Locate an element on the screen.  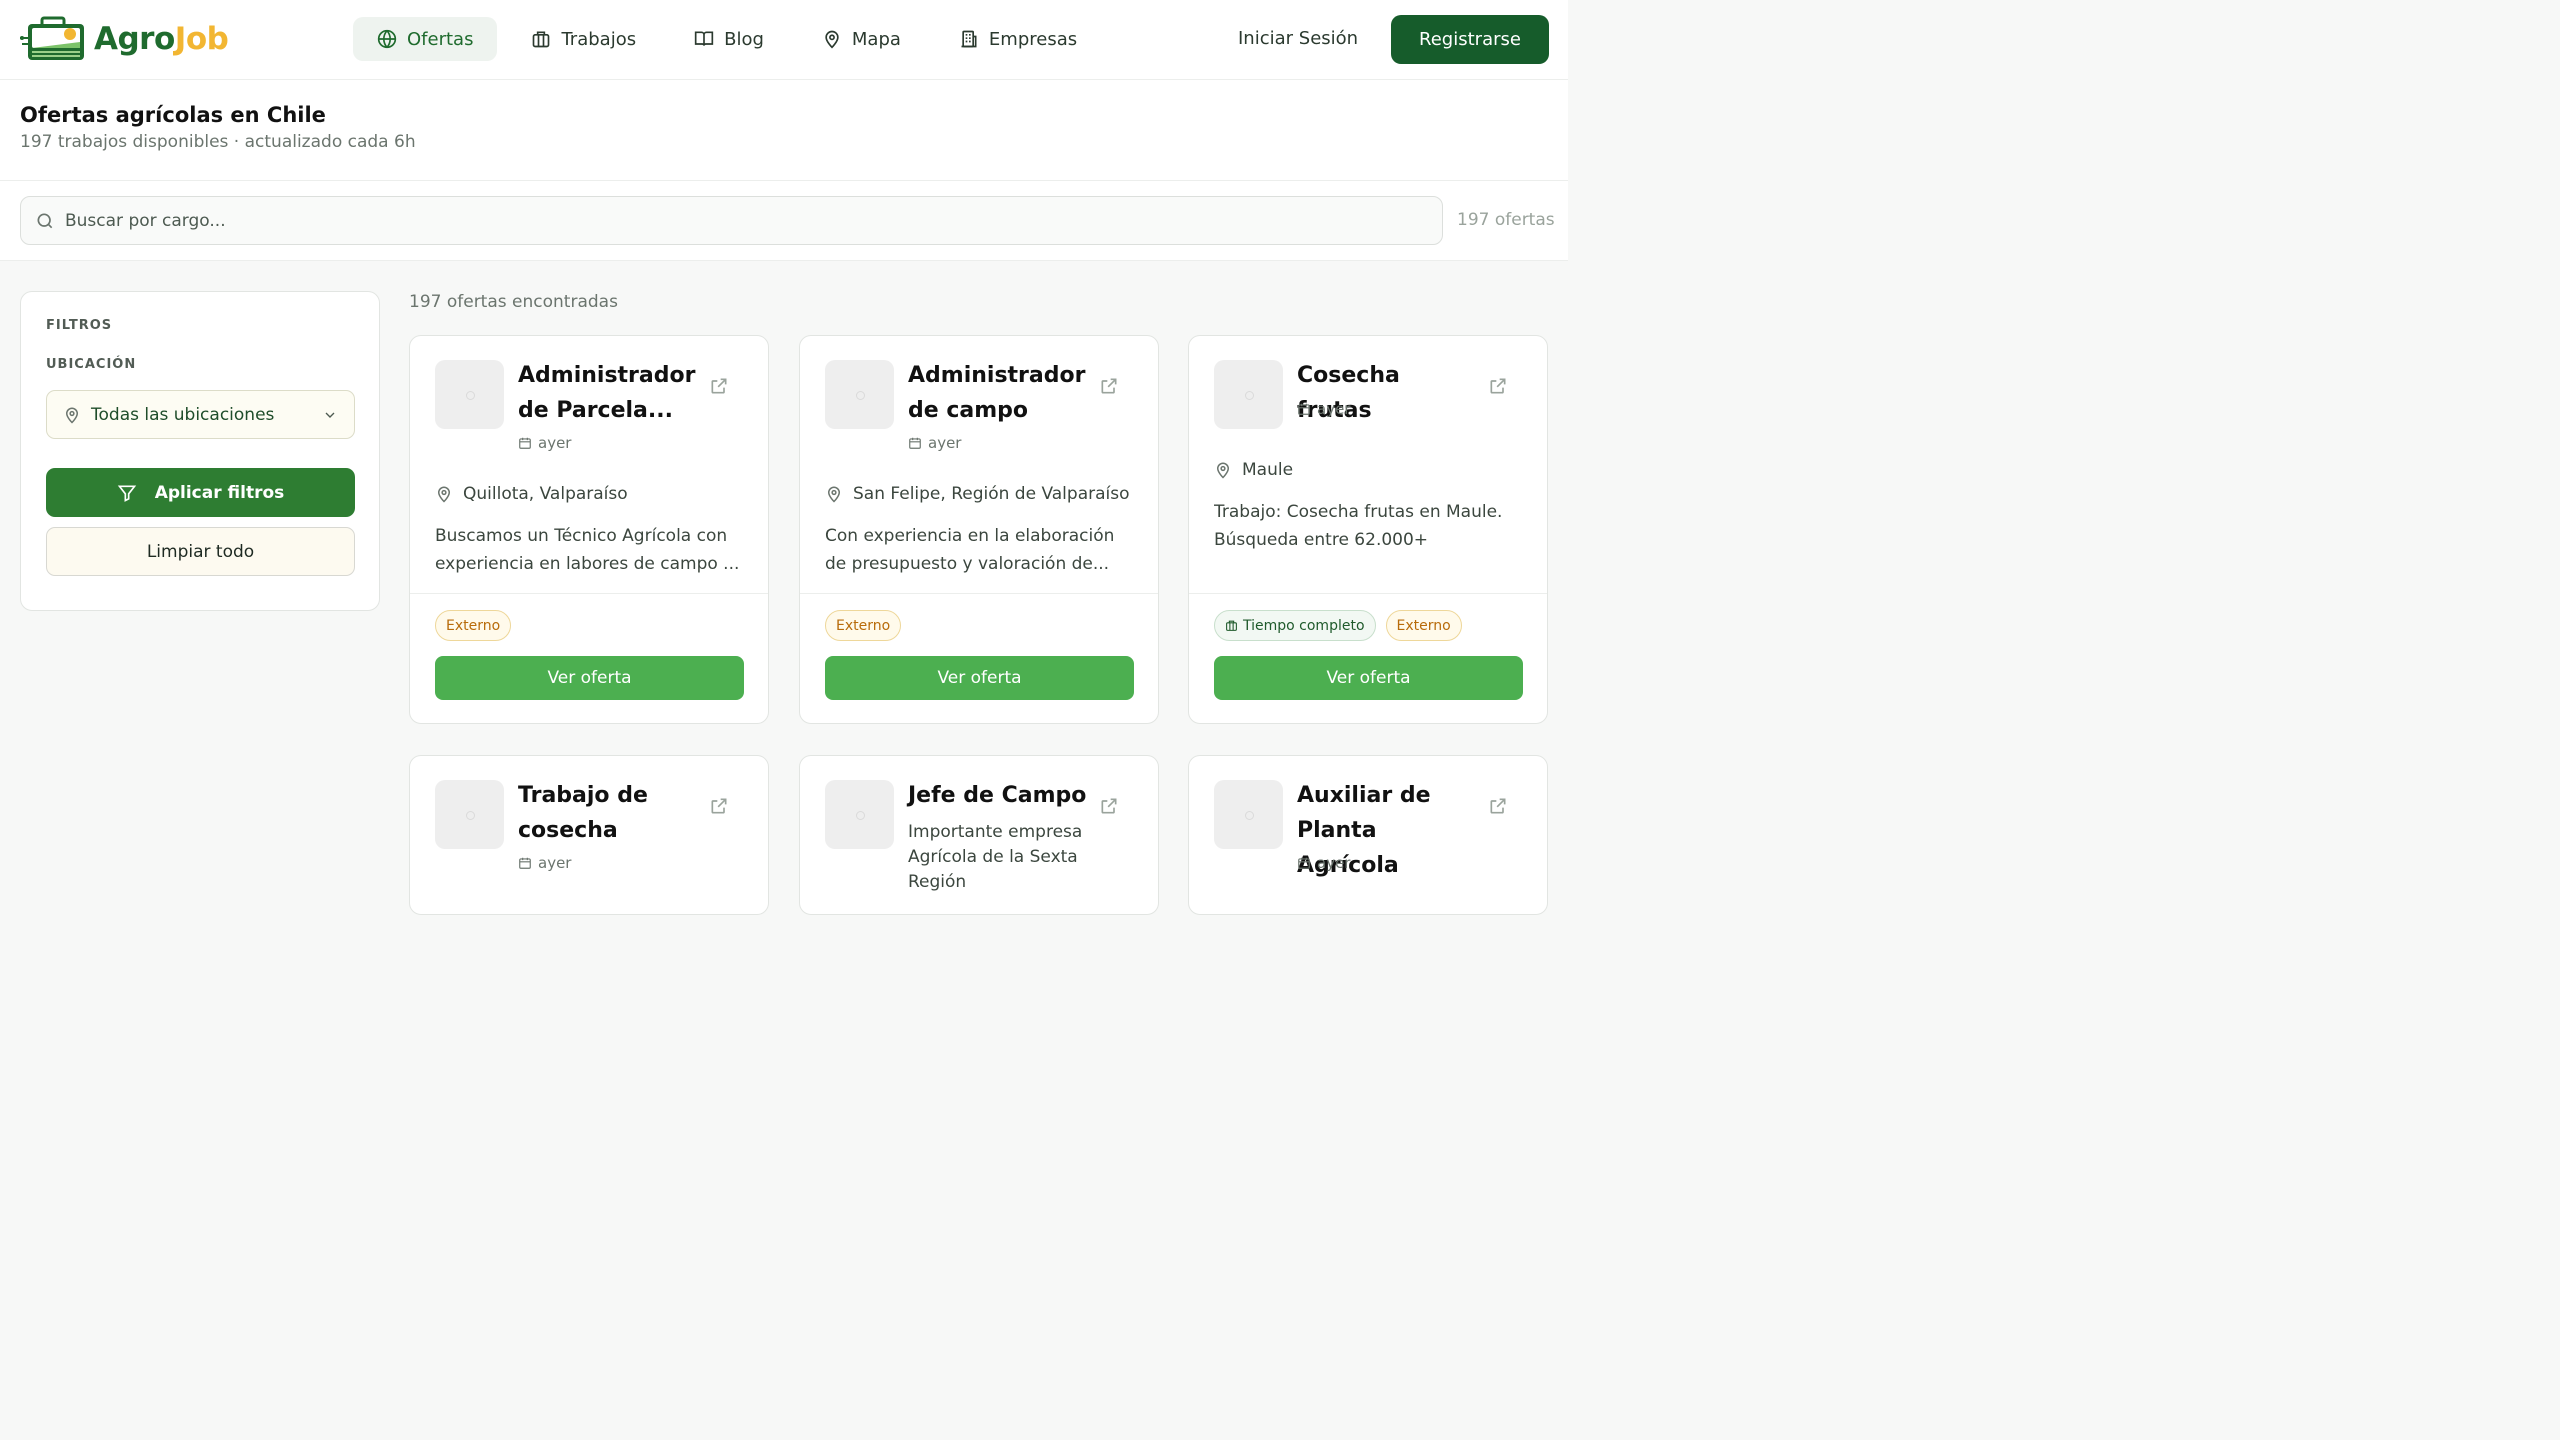
location-select: Todas las ubicaciones is located at coordinates (200, 414).